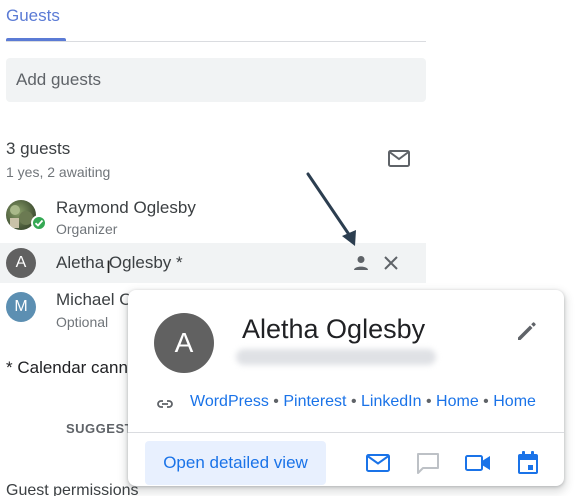 This screenshot has width=579, height=496. I want to click on edit-contact-button, so click(527, 331).